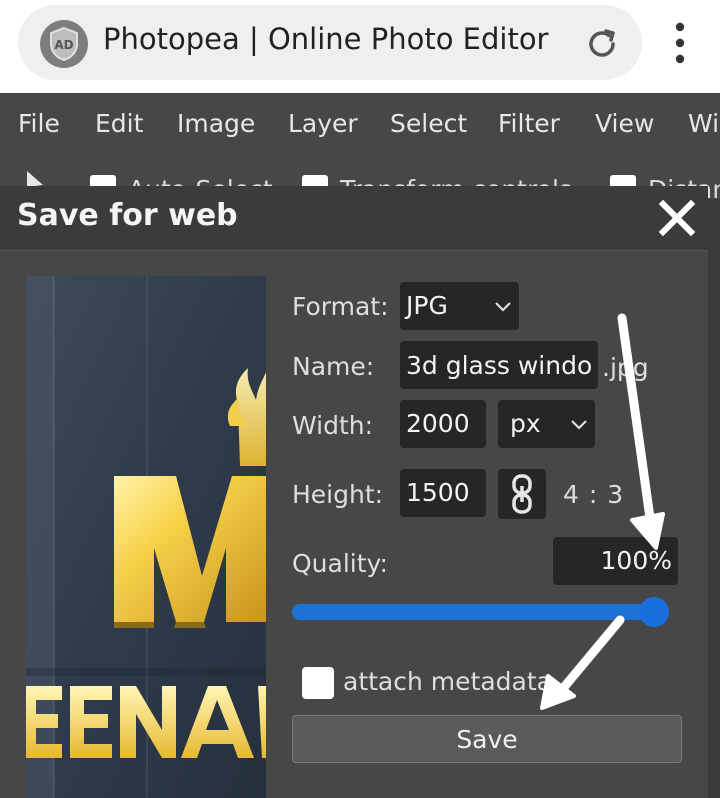 The height and width of the screenshot is (798, 720). Describe the element at coordinates (127, 215) in the screenshot. I see `dialog-title: Save for web` at that location.